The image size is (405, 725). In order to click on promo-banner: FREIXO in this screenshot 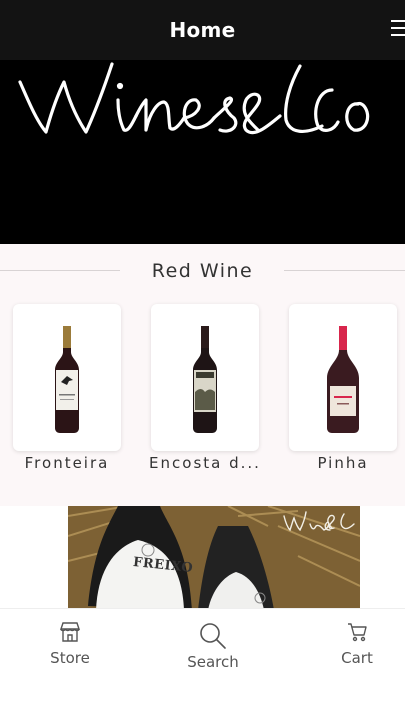, I will do `click(214, 558)`.